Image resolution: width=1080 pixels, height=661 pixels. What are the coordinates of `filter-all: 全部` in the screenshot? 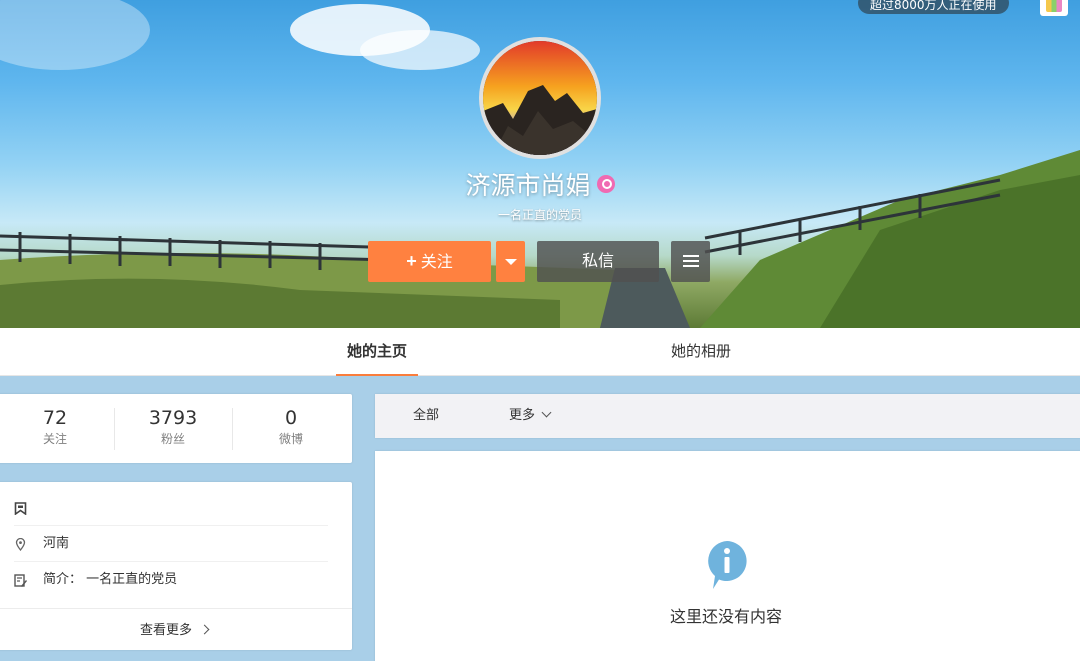 It's located at (426, 416).